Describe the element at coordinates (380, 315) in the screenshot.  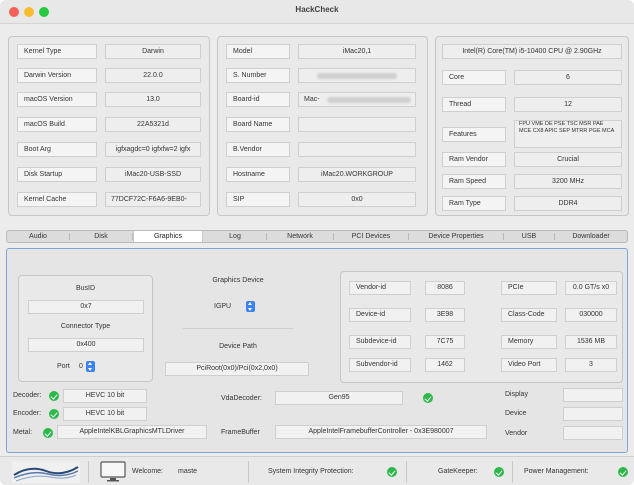
I see `device-id-label: Device-id` at that location.